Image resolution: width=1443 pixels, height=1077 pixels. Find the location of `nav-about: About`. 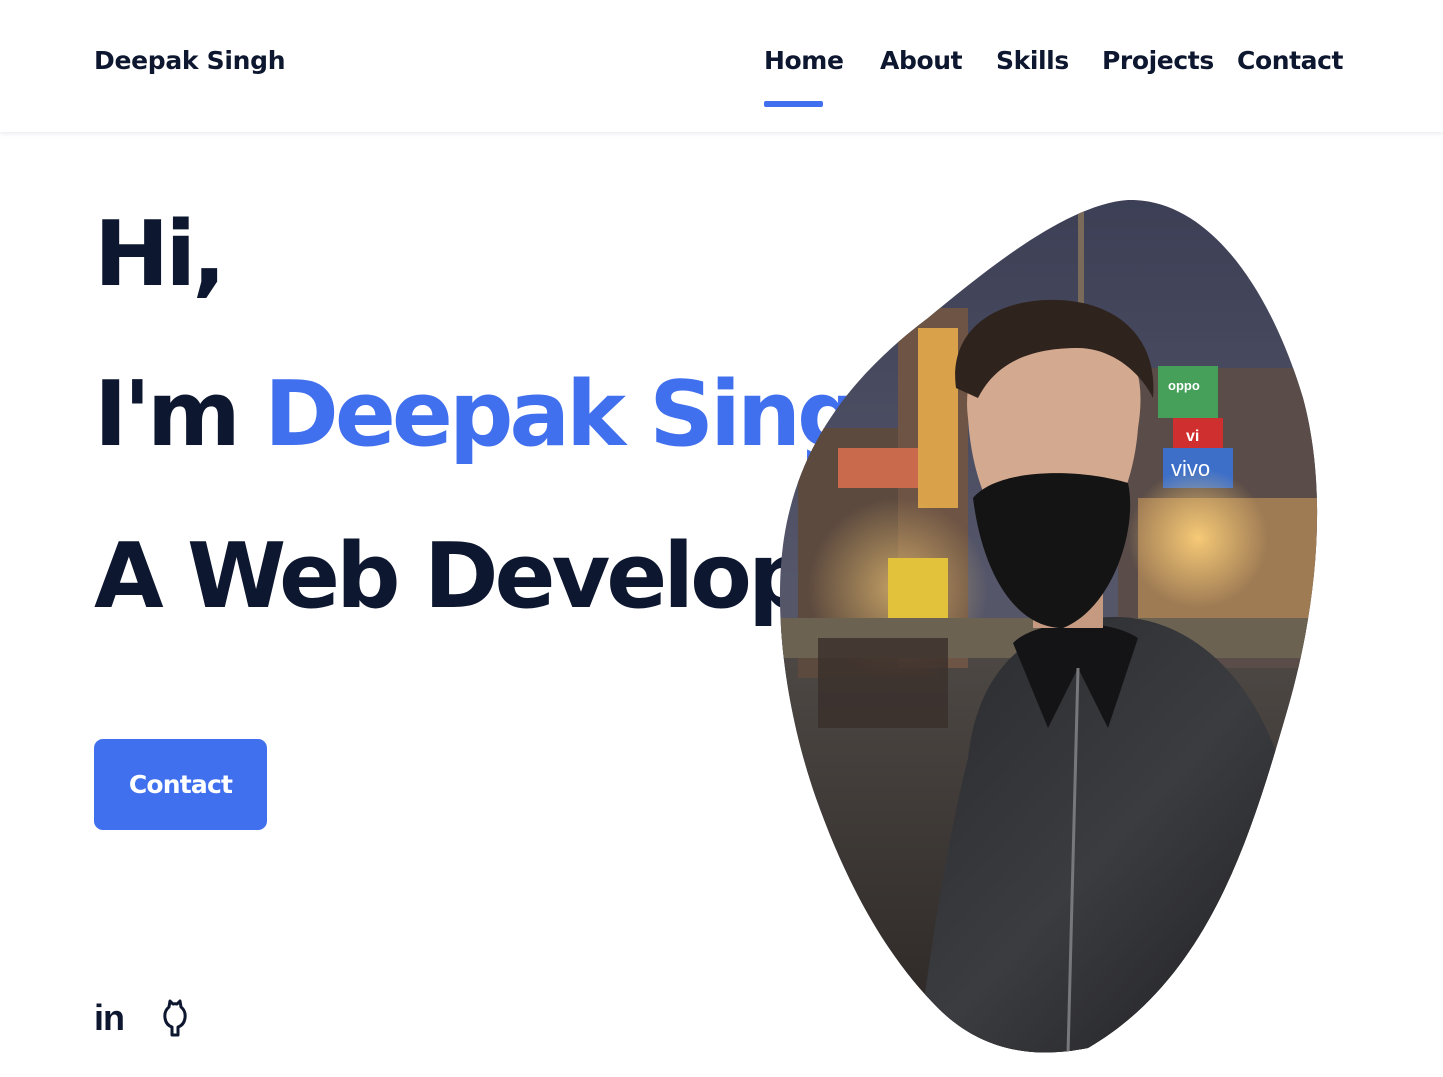

nav-about: About is located at coordinates (921, 60).